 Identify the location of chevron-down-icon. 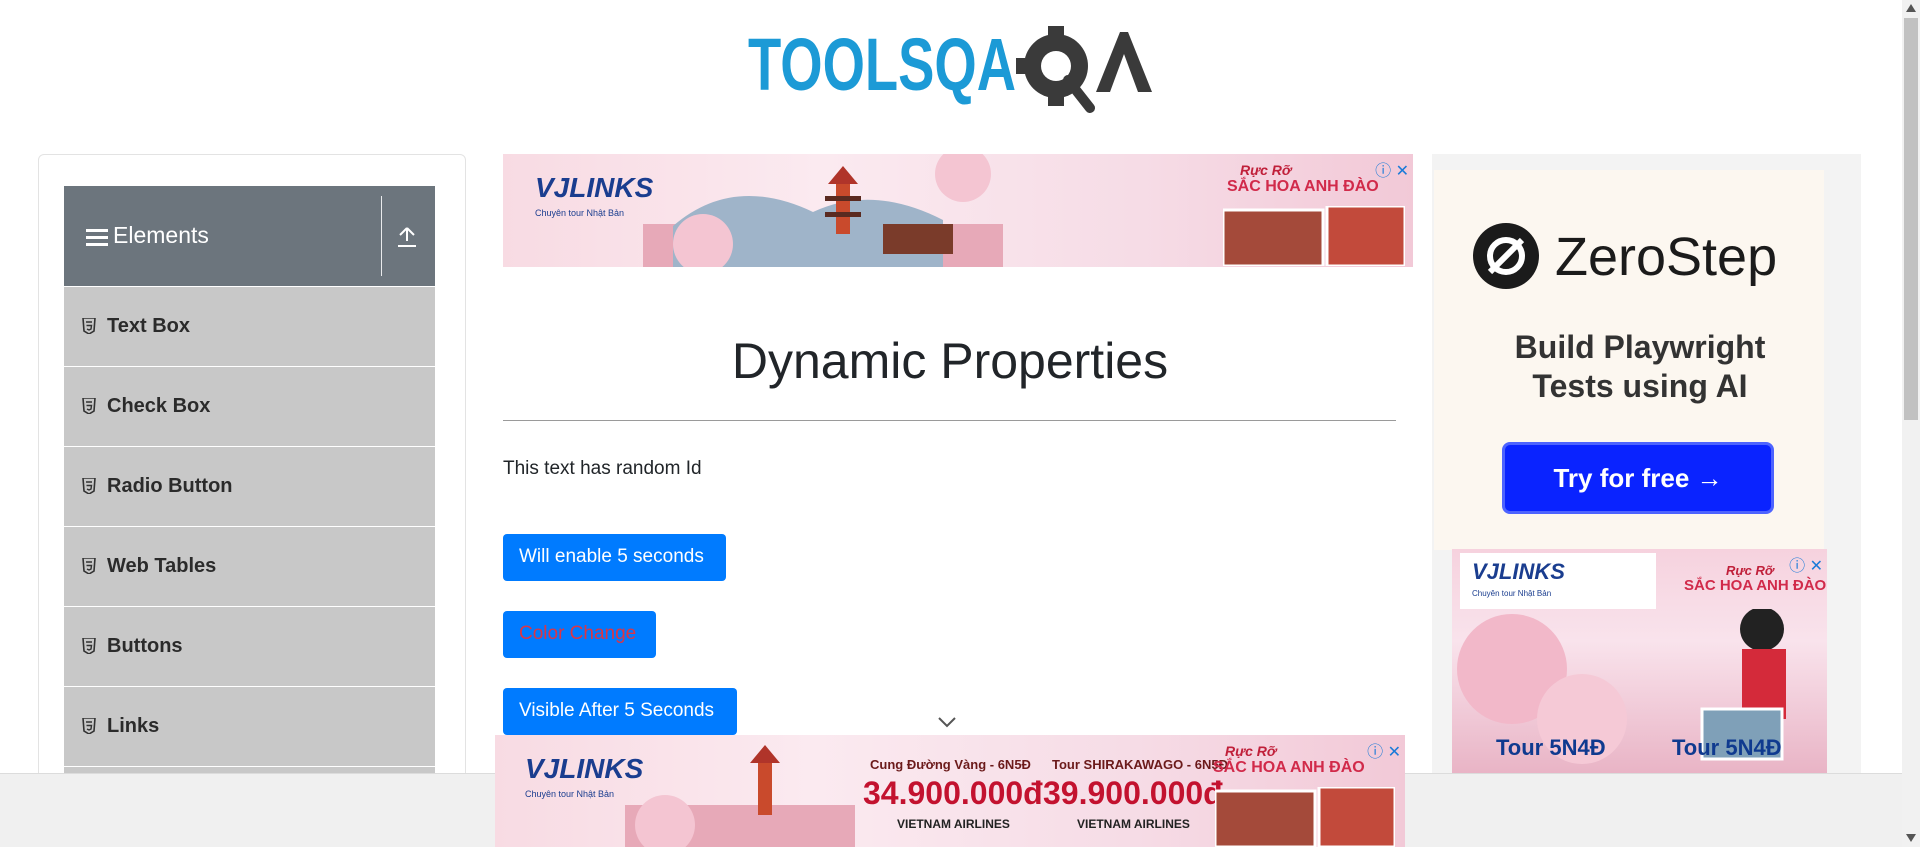
(947, 722).